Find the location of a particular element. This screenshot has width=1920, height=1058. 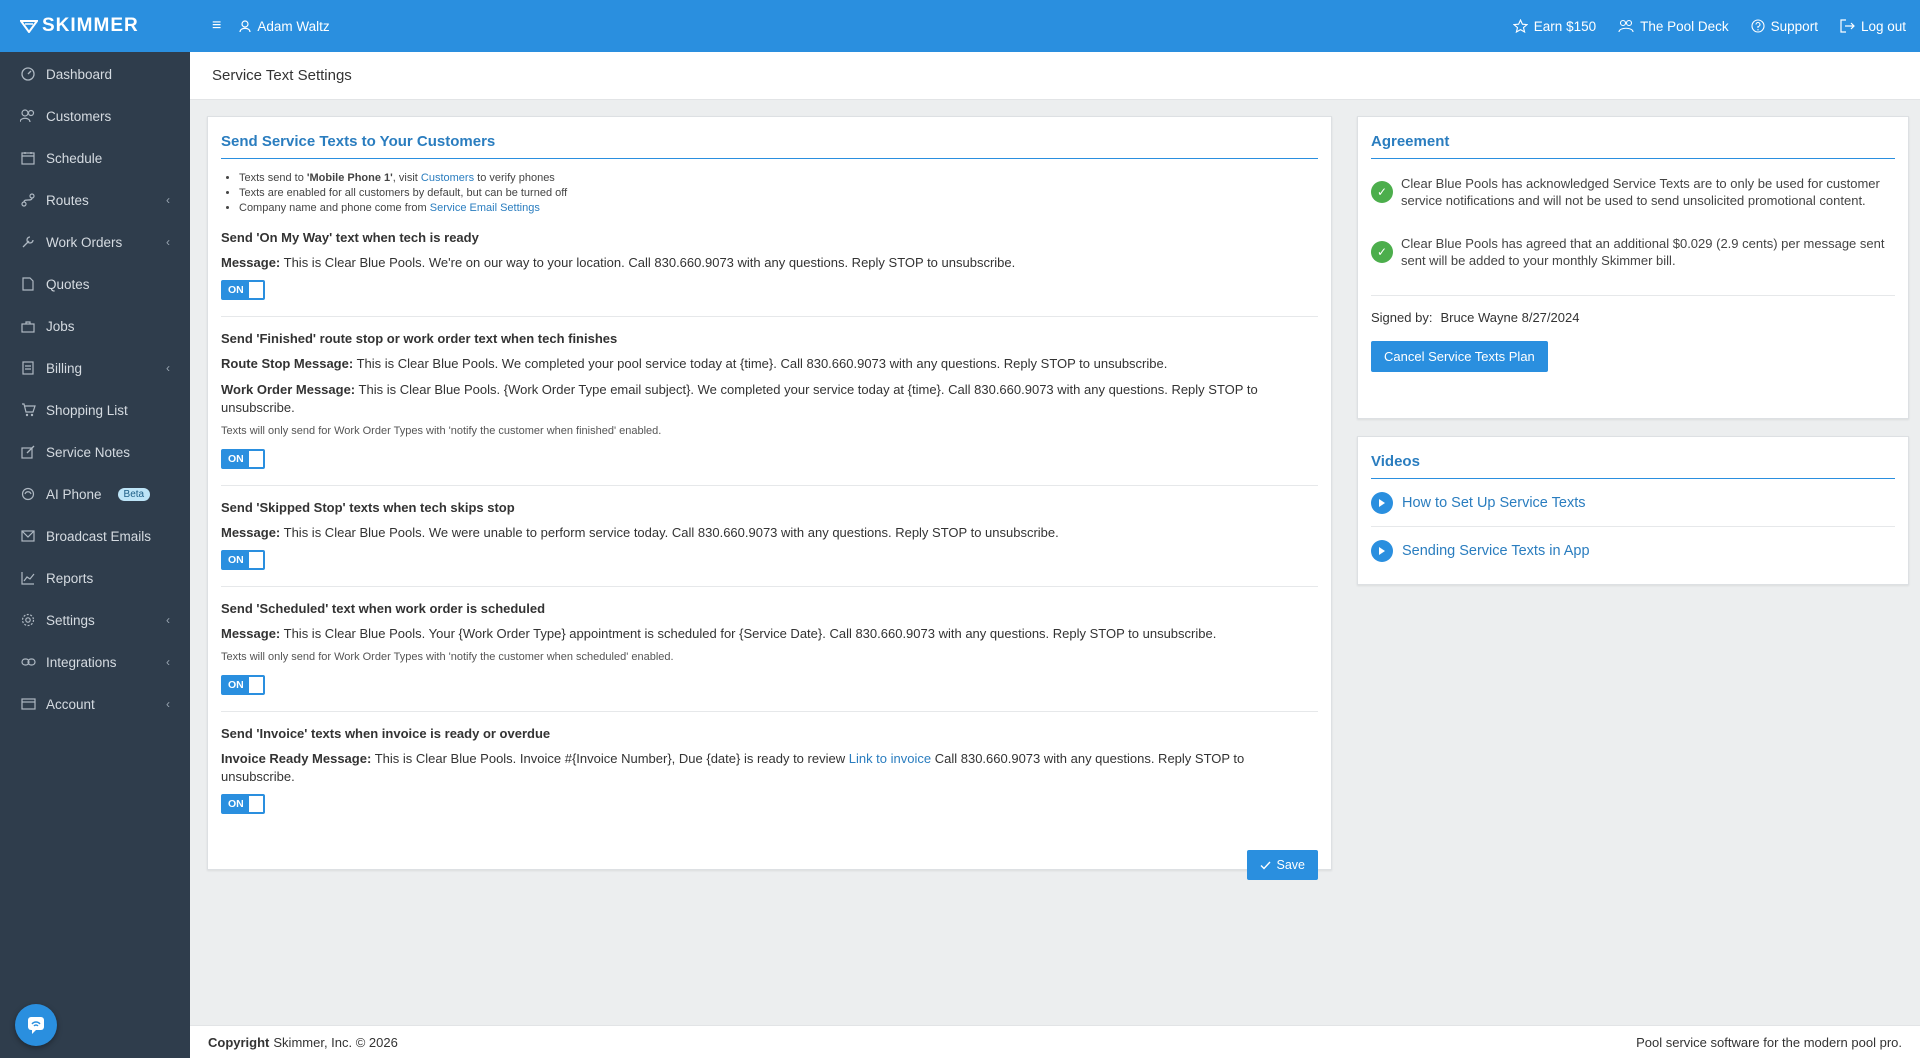

on-my-way-toggle: ON is located at coordinates (243, 290).